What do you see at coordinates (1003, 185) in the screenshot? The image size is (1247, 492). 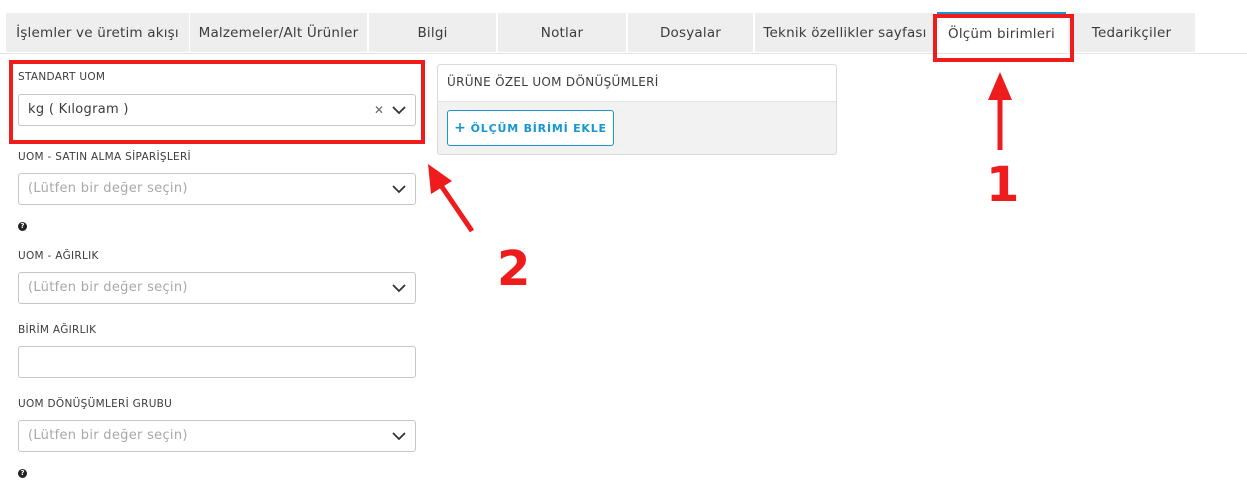 I see `callout-number-1: 1` at bounding box center [1003, 185].